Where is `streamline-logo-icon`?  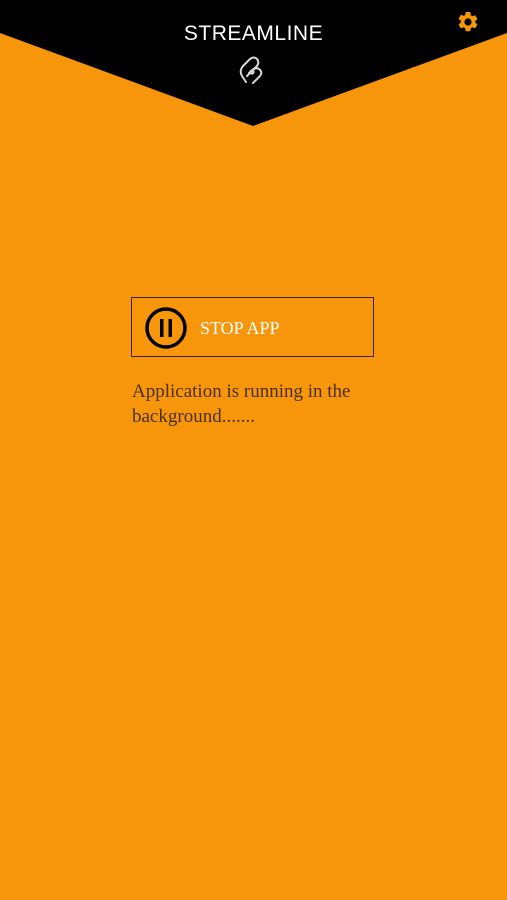 streamline-logo-icon is located at coordinates (251, 70).